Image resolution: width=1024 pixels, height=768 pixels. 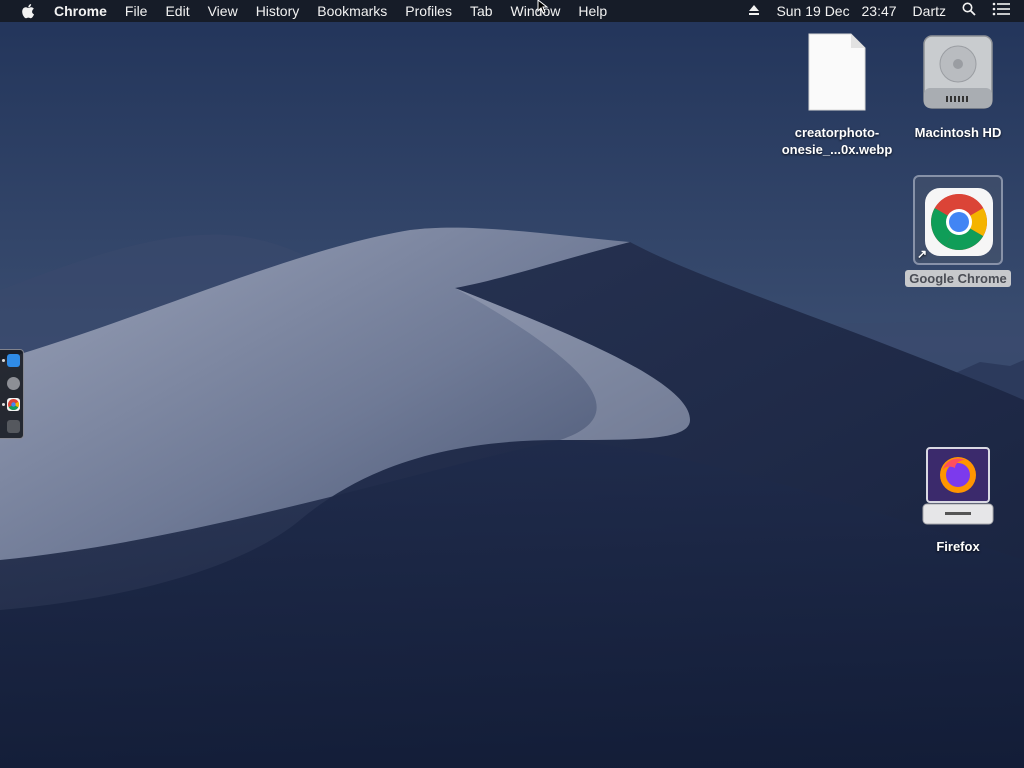 I want to click on google-chrome-label: Google Chrome, so click(x=958, y=278).